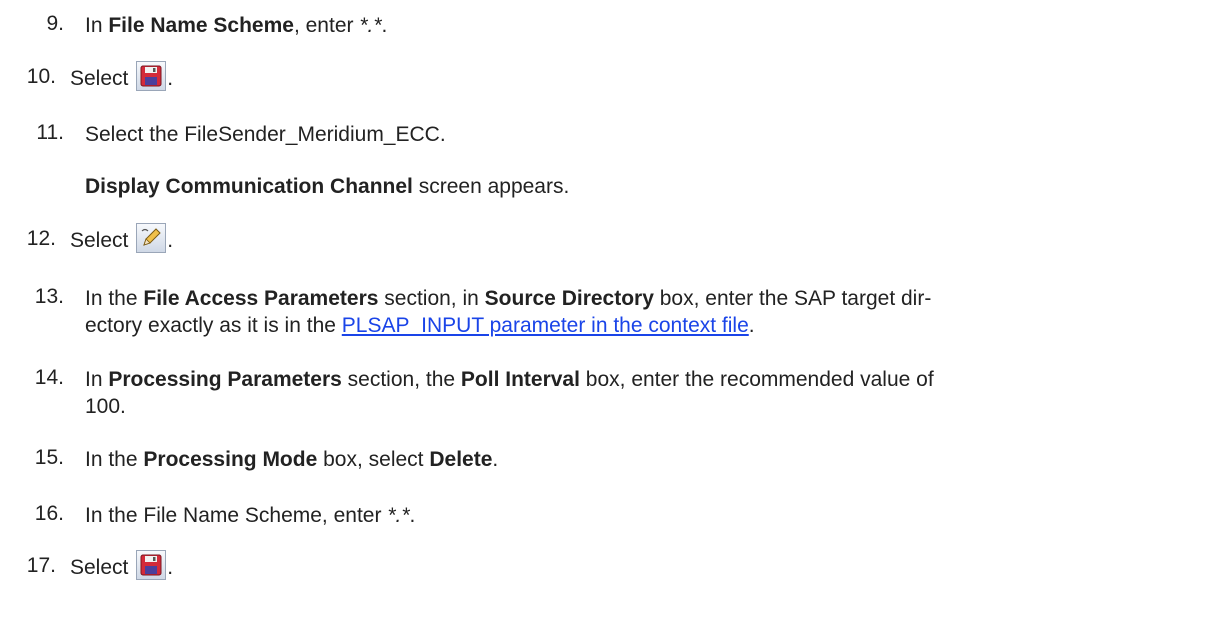 The height and width of the screenshot is (643, 1208). What do you see at coordinates (635, 515) in the screenshot?
I see `step-text: In the File Name Scheme, enter *.*.` at bounding box center [635, 515].